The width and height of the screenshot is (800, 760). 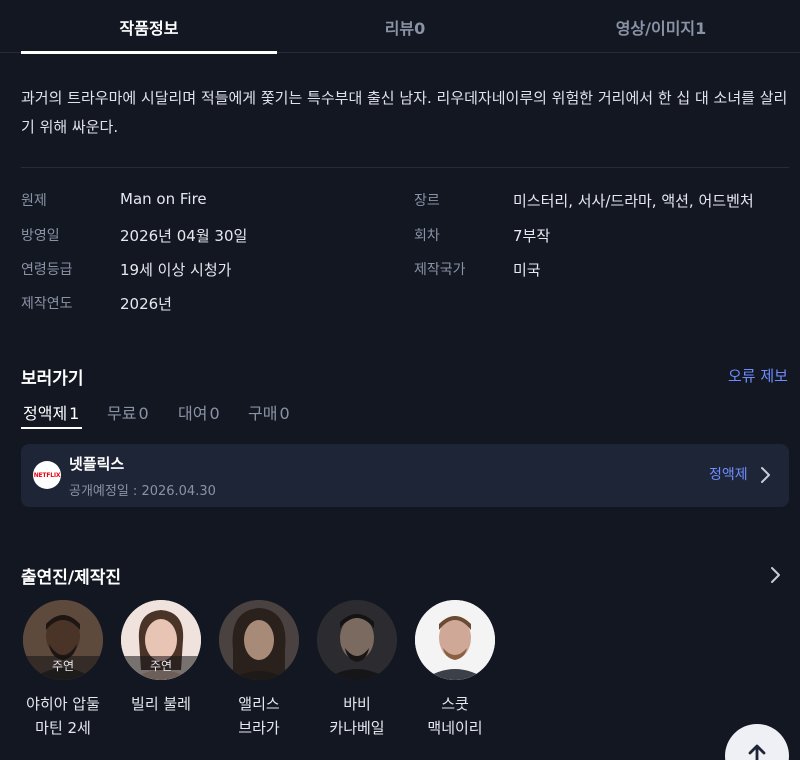 What do you see at coordinates (776, 575) in the screenshot?
I see `cast-more-chevron-icon` at bounding box center [776, 575].